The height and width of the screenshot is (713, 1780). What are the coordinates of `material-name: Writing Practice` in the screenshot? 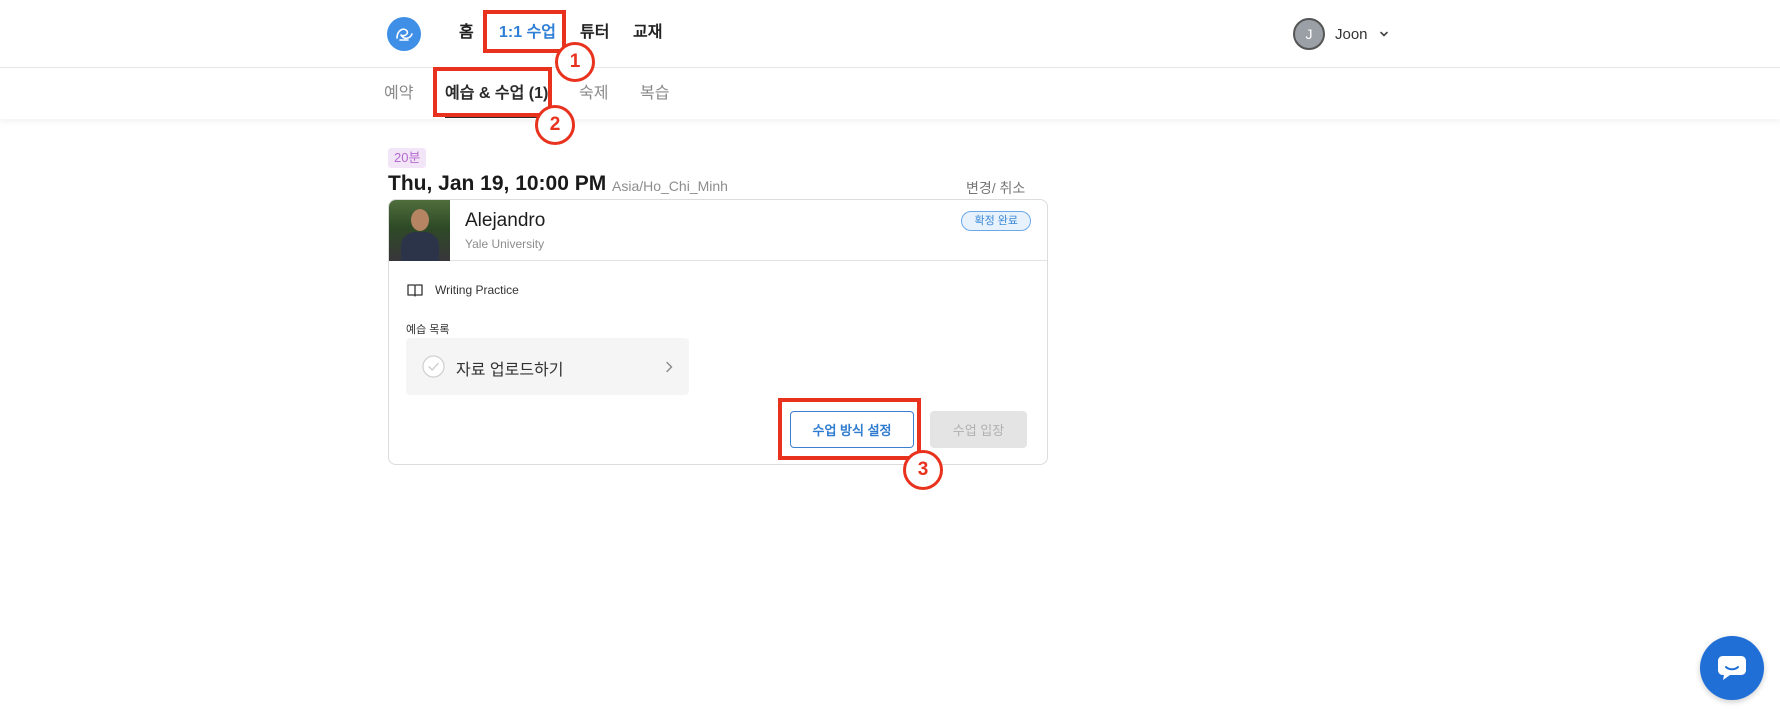 It's located at (477, 290).